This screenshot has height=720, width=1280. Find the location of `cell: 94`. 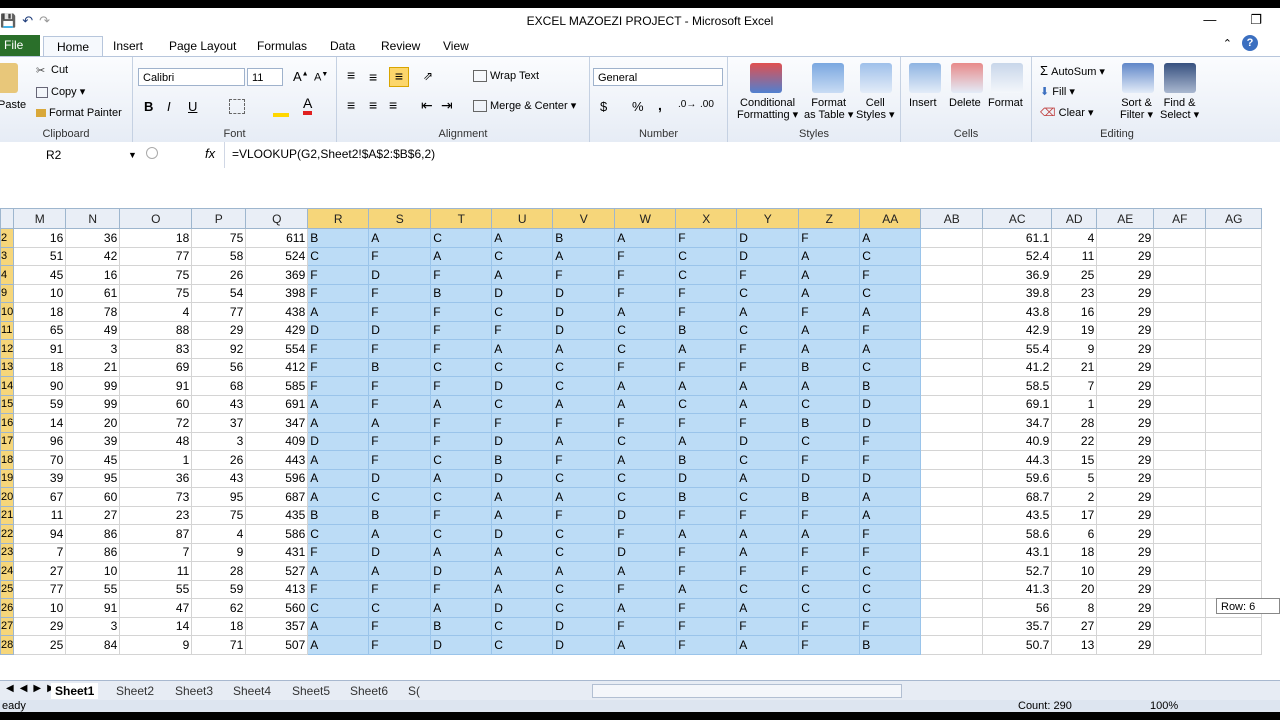

cell: 94 is located at coordinates (40, 534).